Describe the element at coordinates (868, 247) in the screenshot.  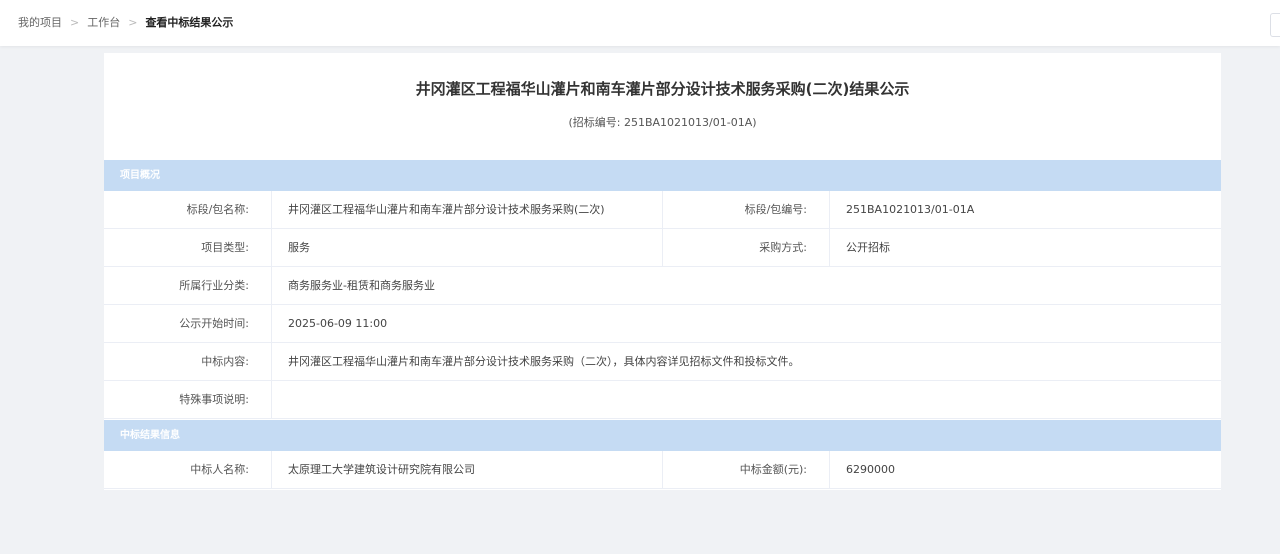
I see `procurement-method-value: 公开招标` at that location.